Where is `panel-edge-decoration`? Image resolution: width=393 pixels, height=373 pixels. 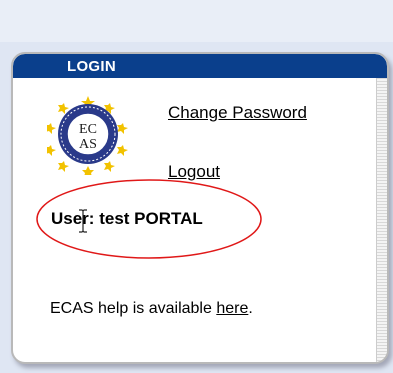
panel-edge-decoration is located at coordinates (381, 220).